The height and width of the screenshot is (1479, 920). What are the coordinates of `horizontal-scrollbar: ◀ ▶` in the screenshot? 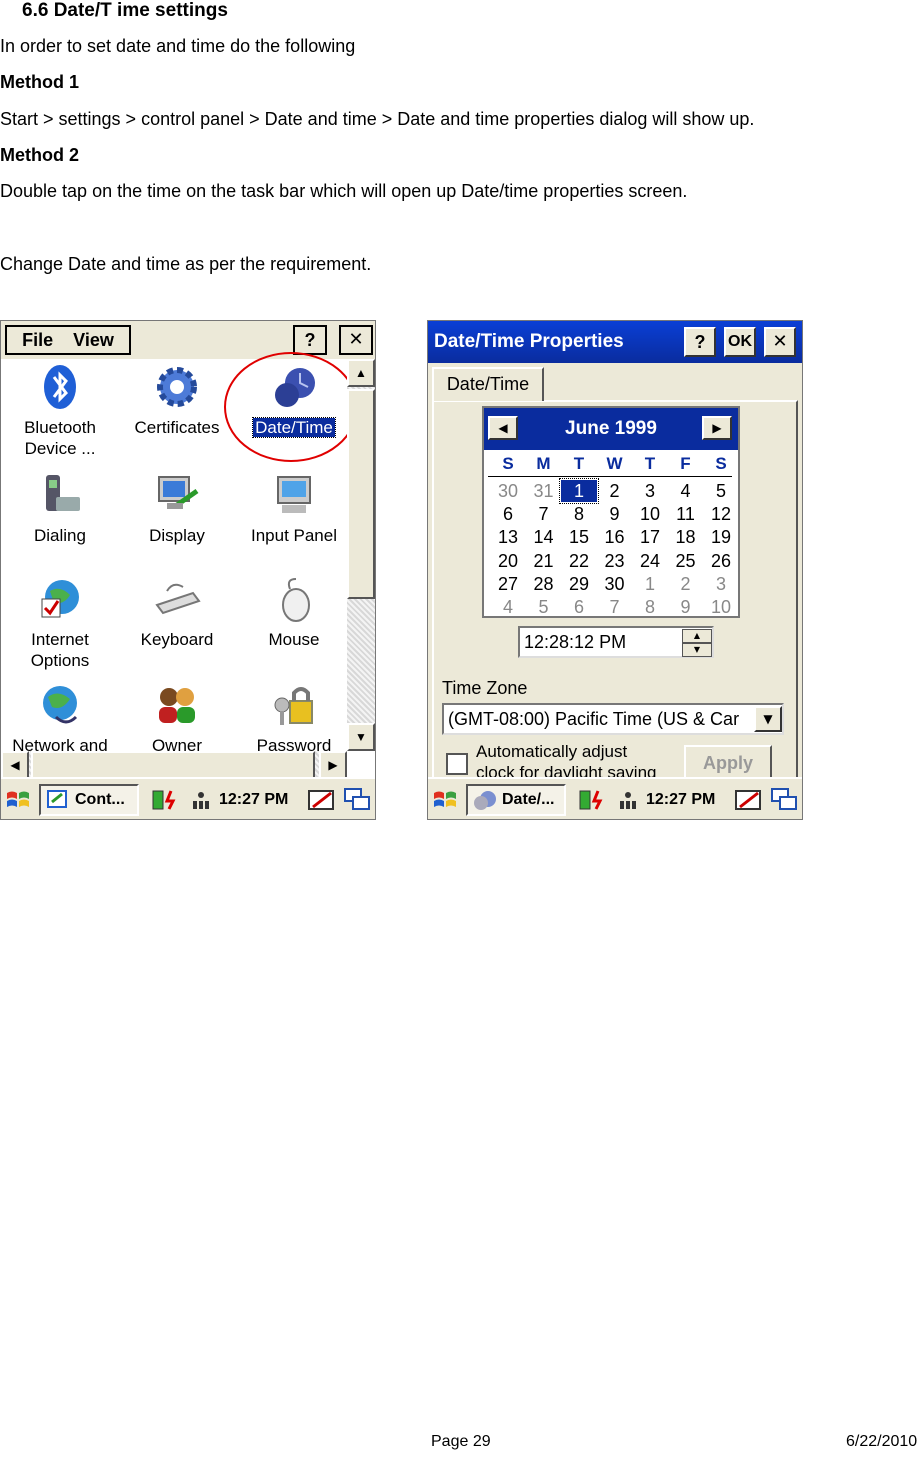 It's located at (174, 765).